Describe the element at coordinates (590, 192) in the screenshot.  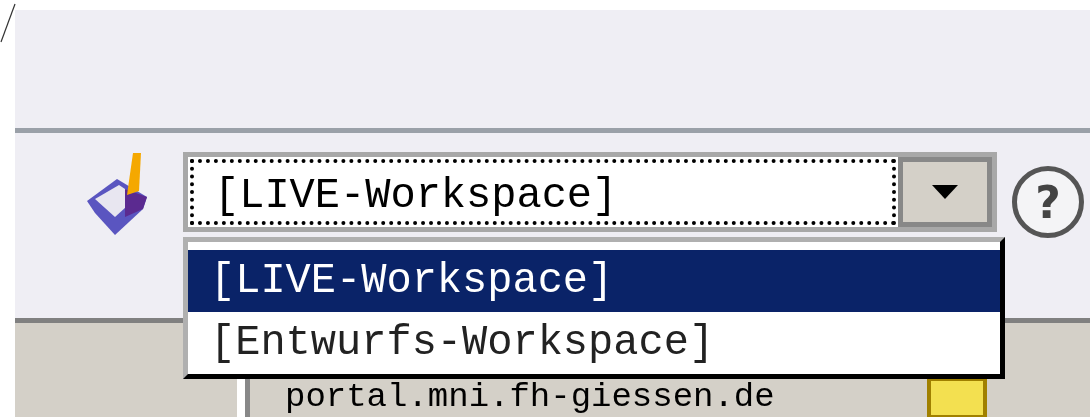
I see `workspace-dropdown: [LIVE-Workspace]` at that location.